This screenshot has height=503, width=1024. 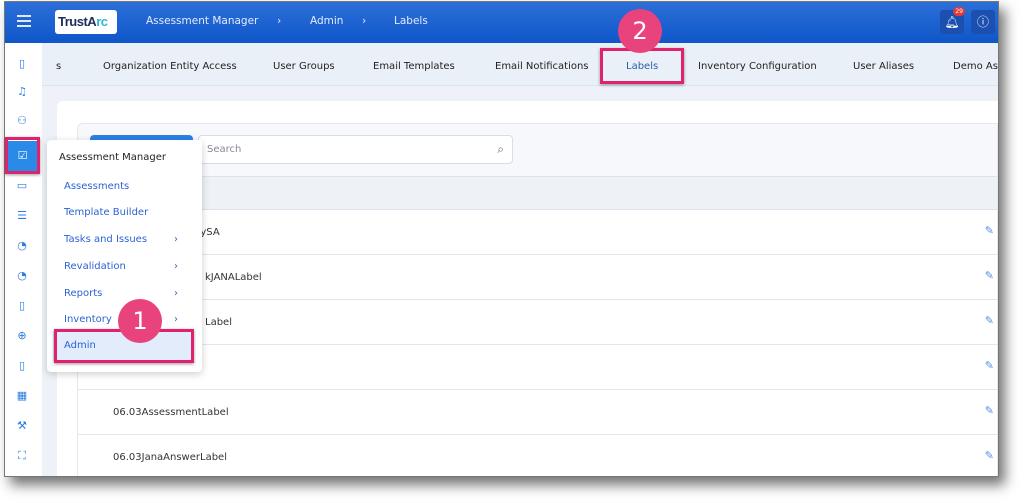 I want to click on cookie-icon-2: ◔, so click(x=22, y=276).